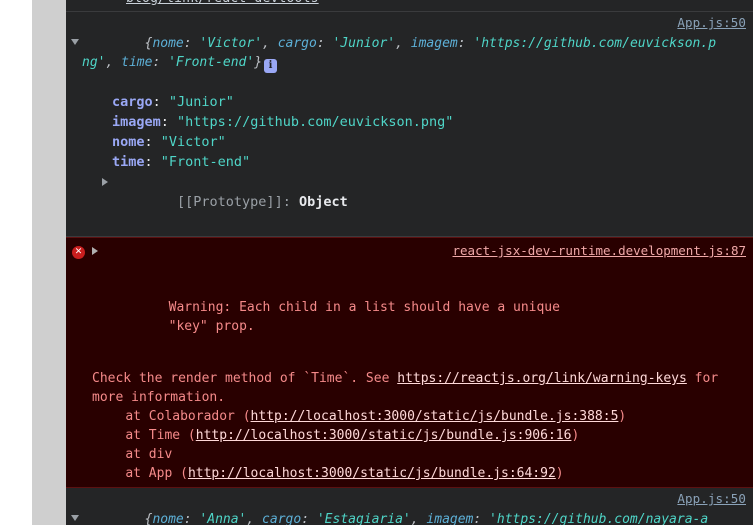  What do you see at coordinates (542, 378) in the screenshot?
I see `warning-docs-link: https://reactjs.org/link/warning-keys` at bounding box center [542, 378].